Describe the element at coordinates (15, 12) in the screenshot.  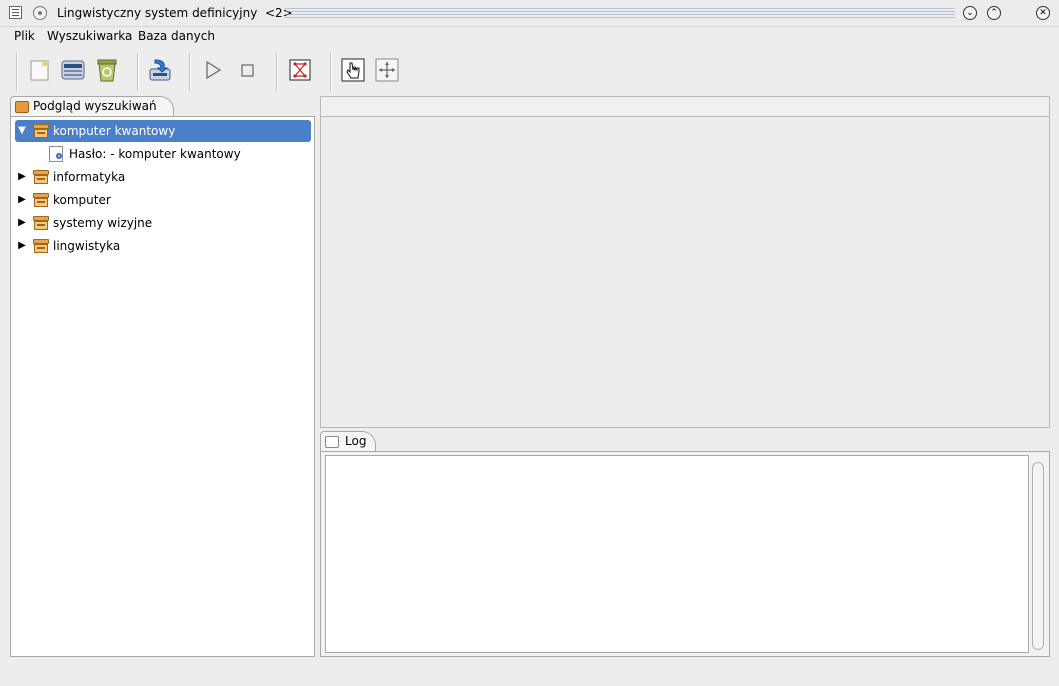
I see `window-menu-icon` at that location.